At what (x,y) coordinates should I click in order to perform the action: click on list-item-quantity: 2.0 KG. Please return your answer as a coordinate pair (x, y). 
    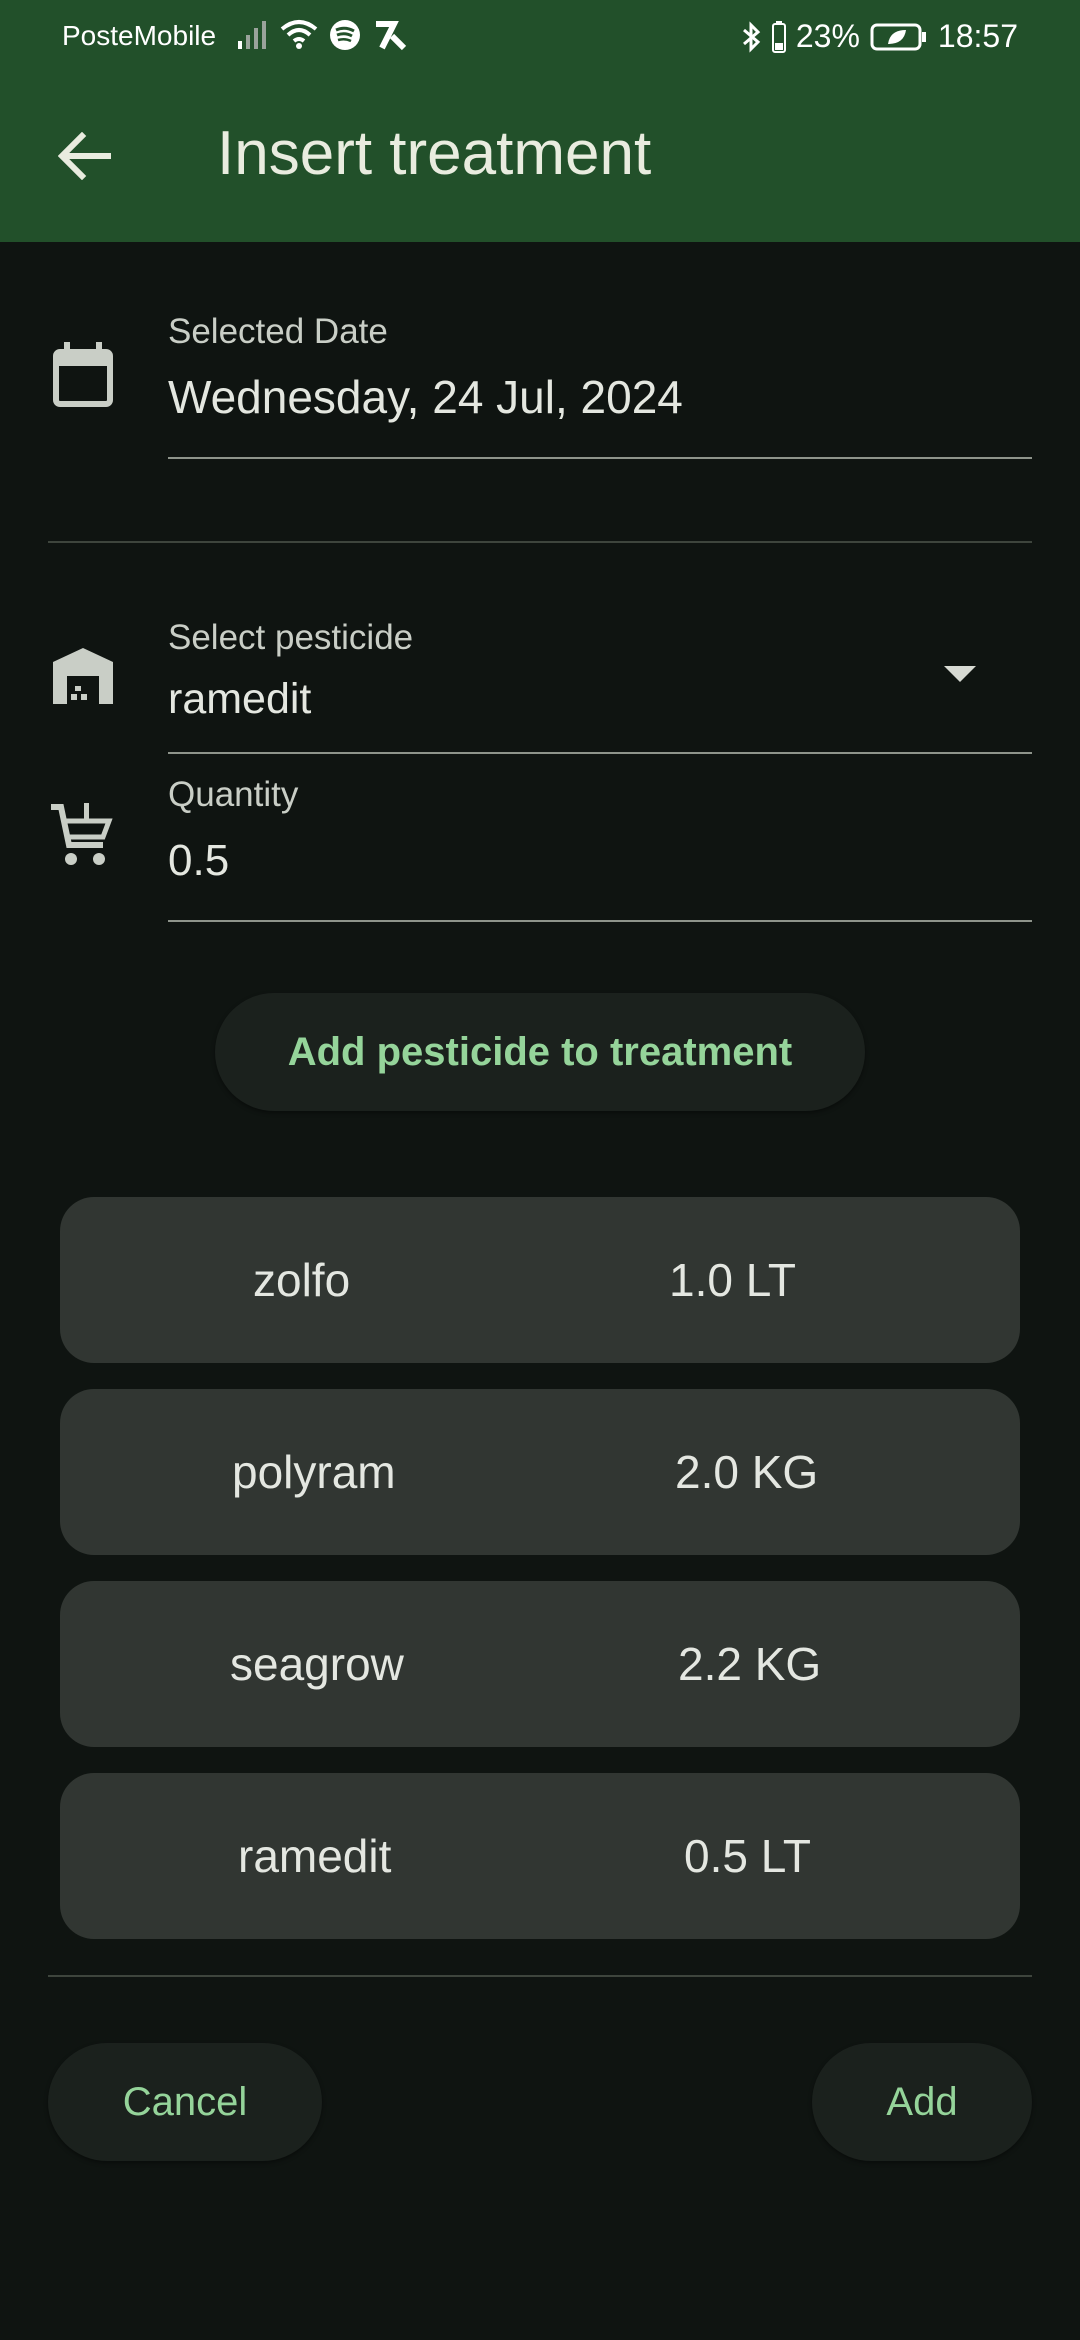
    Looking at the image, I should click on (747, 1472).